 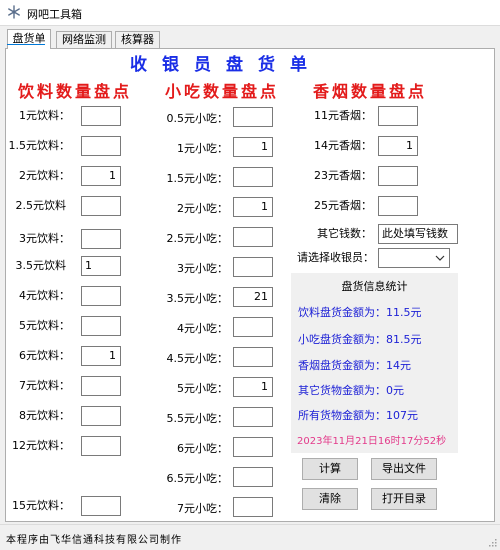 What do you see at coordinates (202, 148) in the screenshot?
I see `snack-label: 1元小吃：` at bounding box center [202, 148].